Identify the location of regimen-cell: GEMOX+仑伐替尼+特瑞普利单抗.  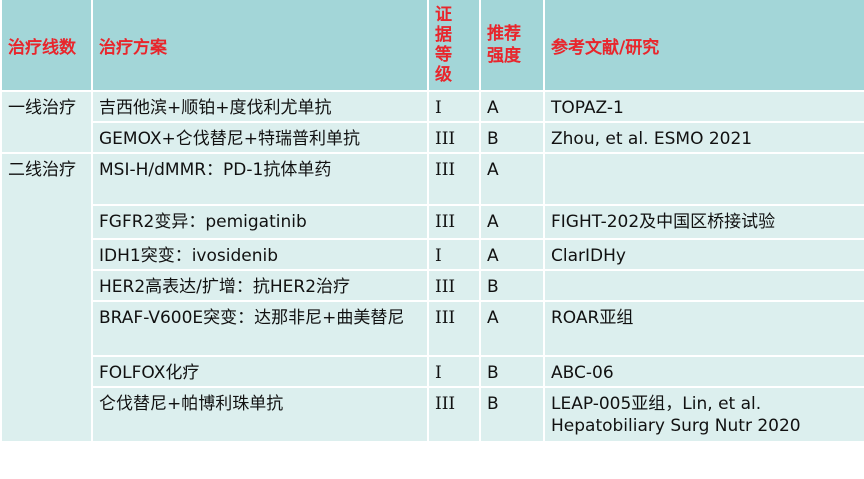
(260, 138).